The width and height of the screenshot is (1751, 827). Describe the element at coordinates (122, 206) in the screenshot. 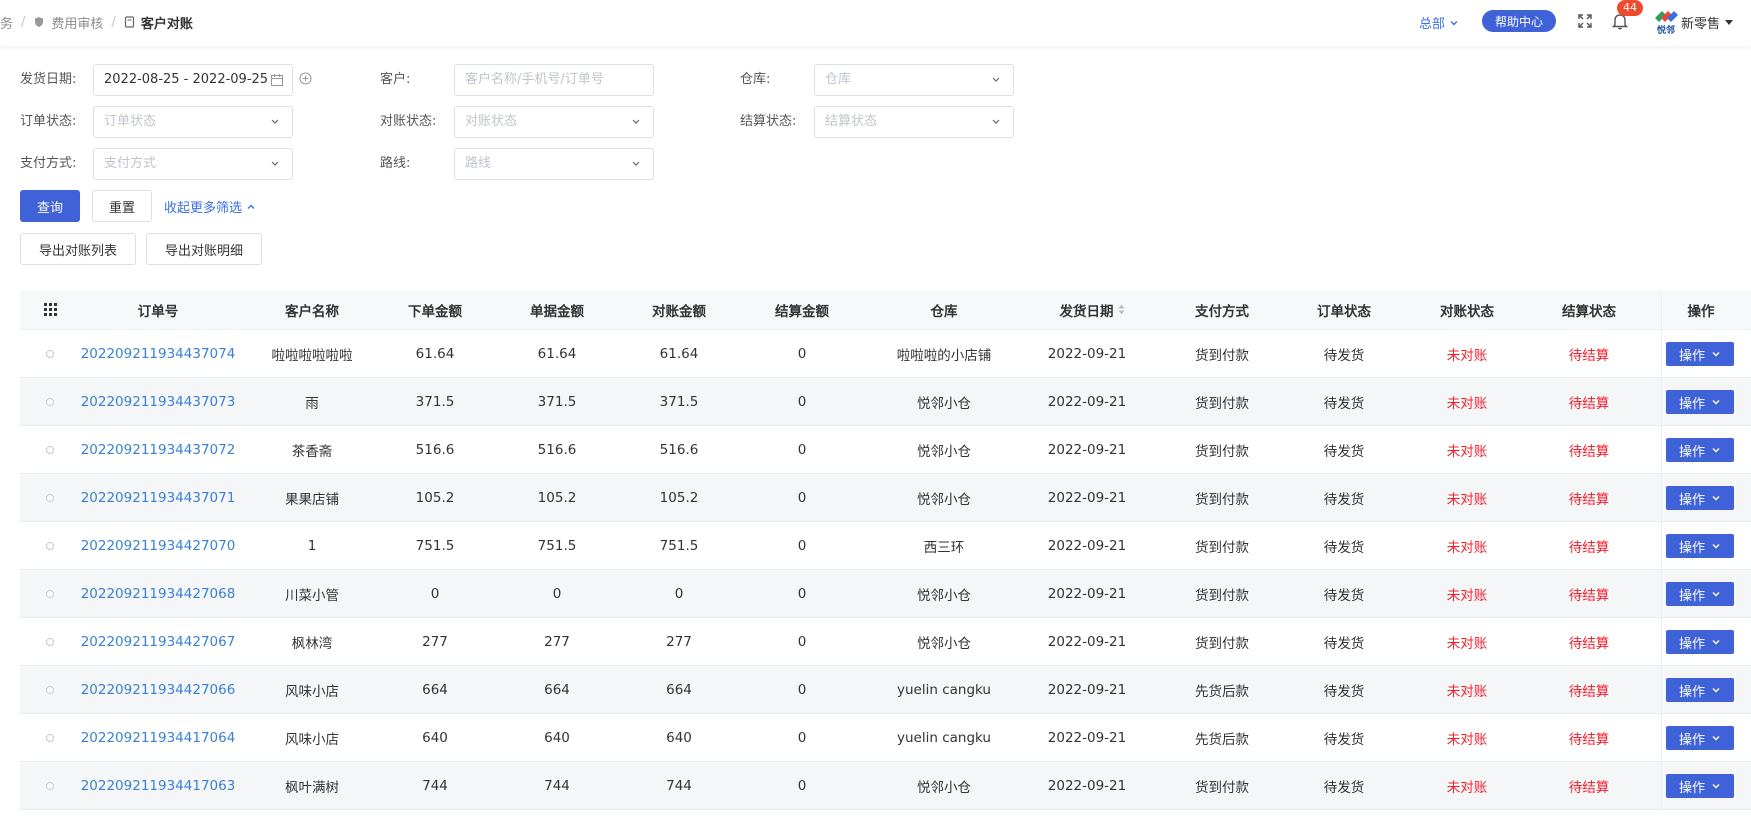

I see `reset-button: 重置` at that location.